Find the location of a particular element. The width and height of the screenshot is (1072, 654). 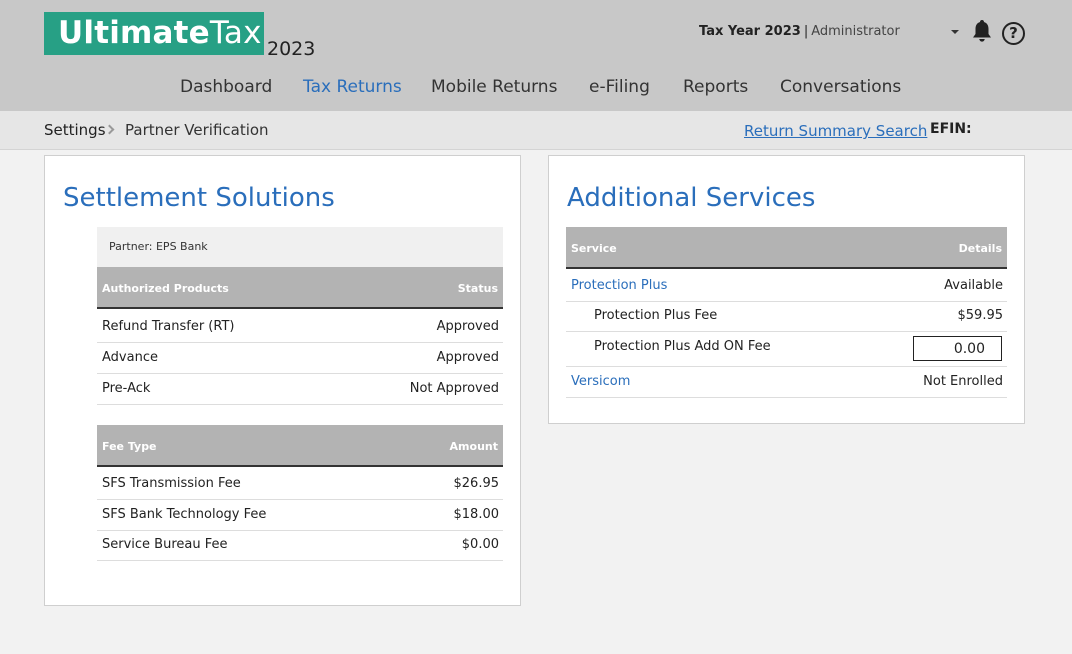

logo-year: 2023 is located at coordinates (291, 49).